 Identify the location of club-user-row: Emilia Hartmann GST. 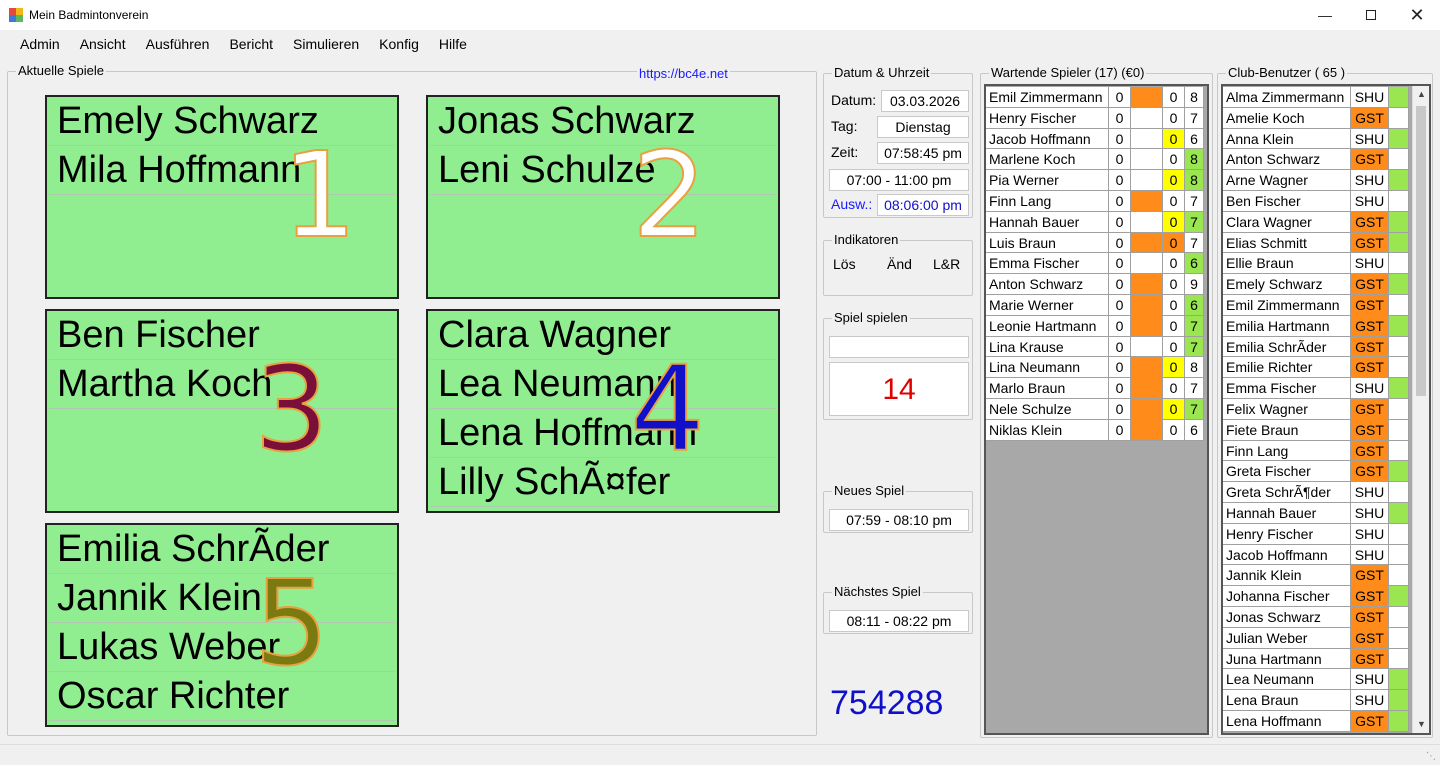
(1316, 326).